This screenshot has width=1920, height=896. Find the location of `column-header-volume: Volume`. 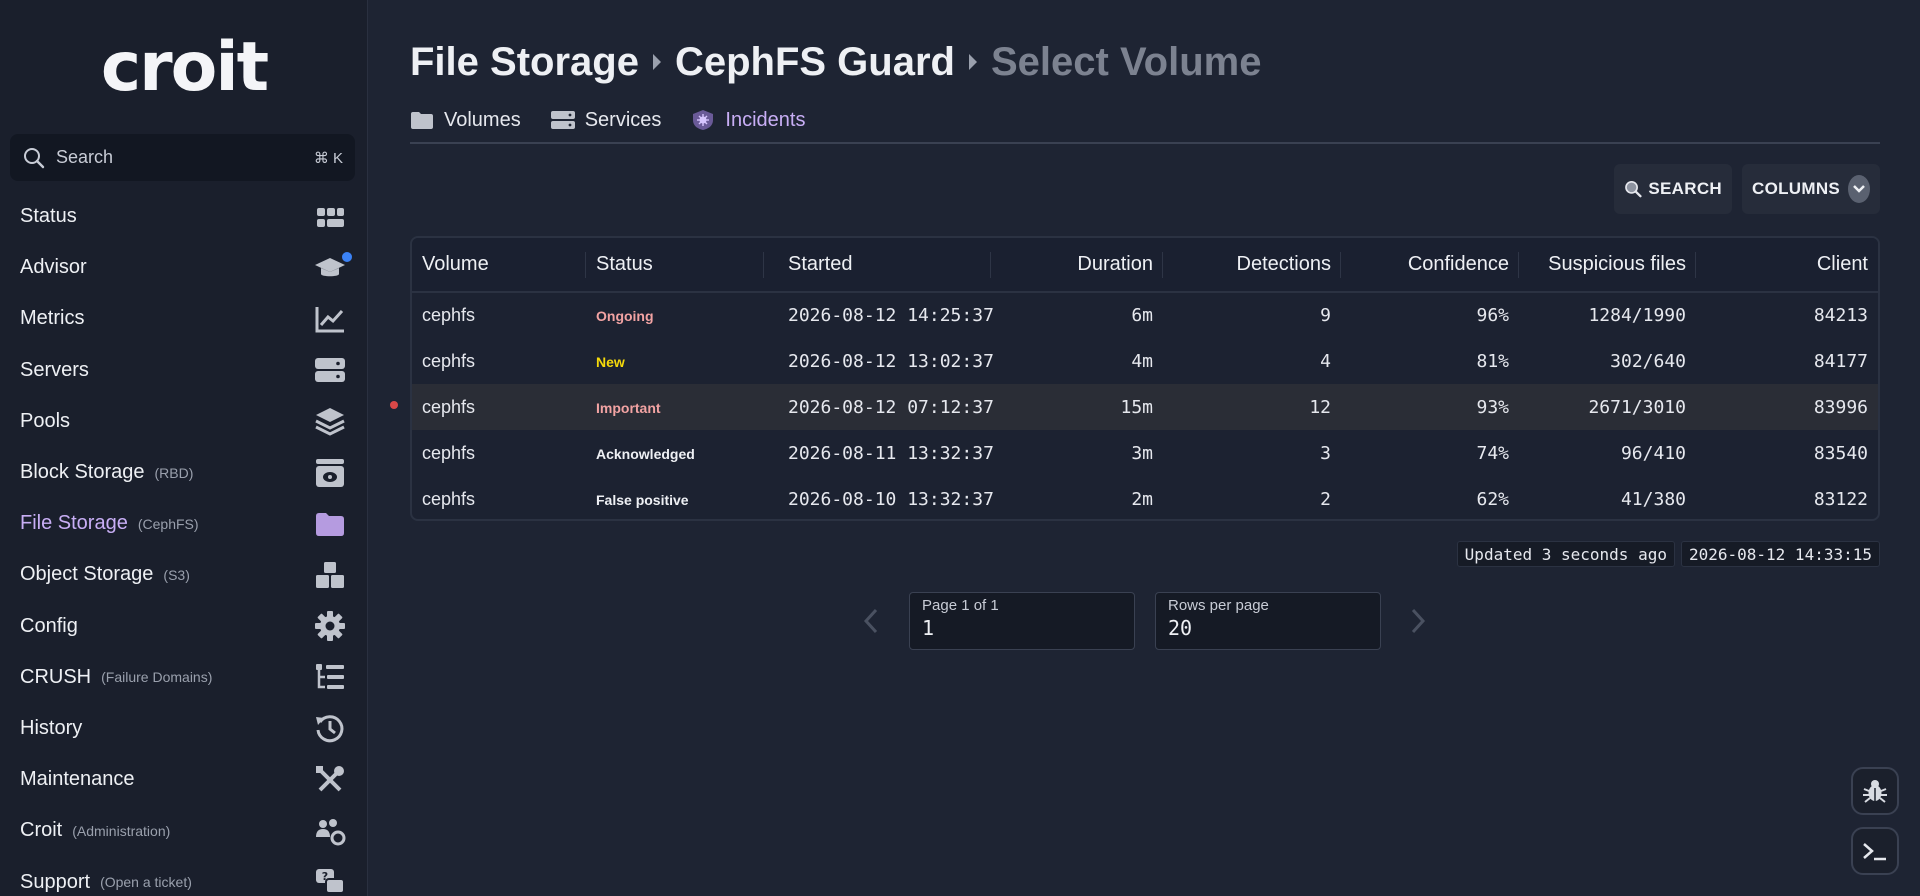

column-header-volume: Volume is located at coordinates (499, 265).